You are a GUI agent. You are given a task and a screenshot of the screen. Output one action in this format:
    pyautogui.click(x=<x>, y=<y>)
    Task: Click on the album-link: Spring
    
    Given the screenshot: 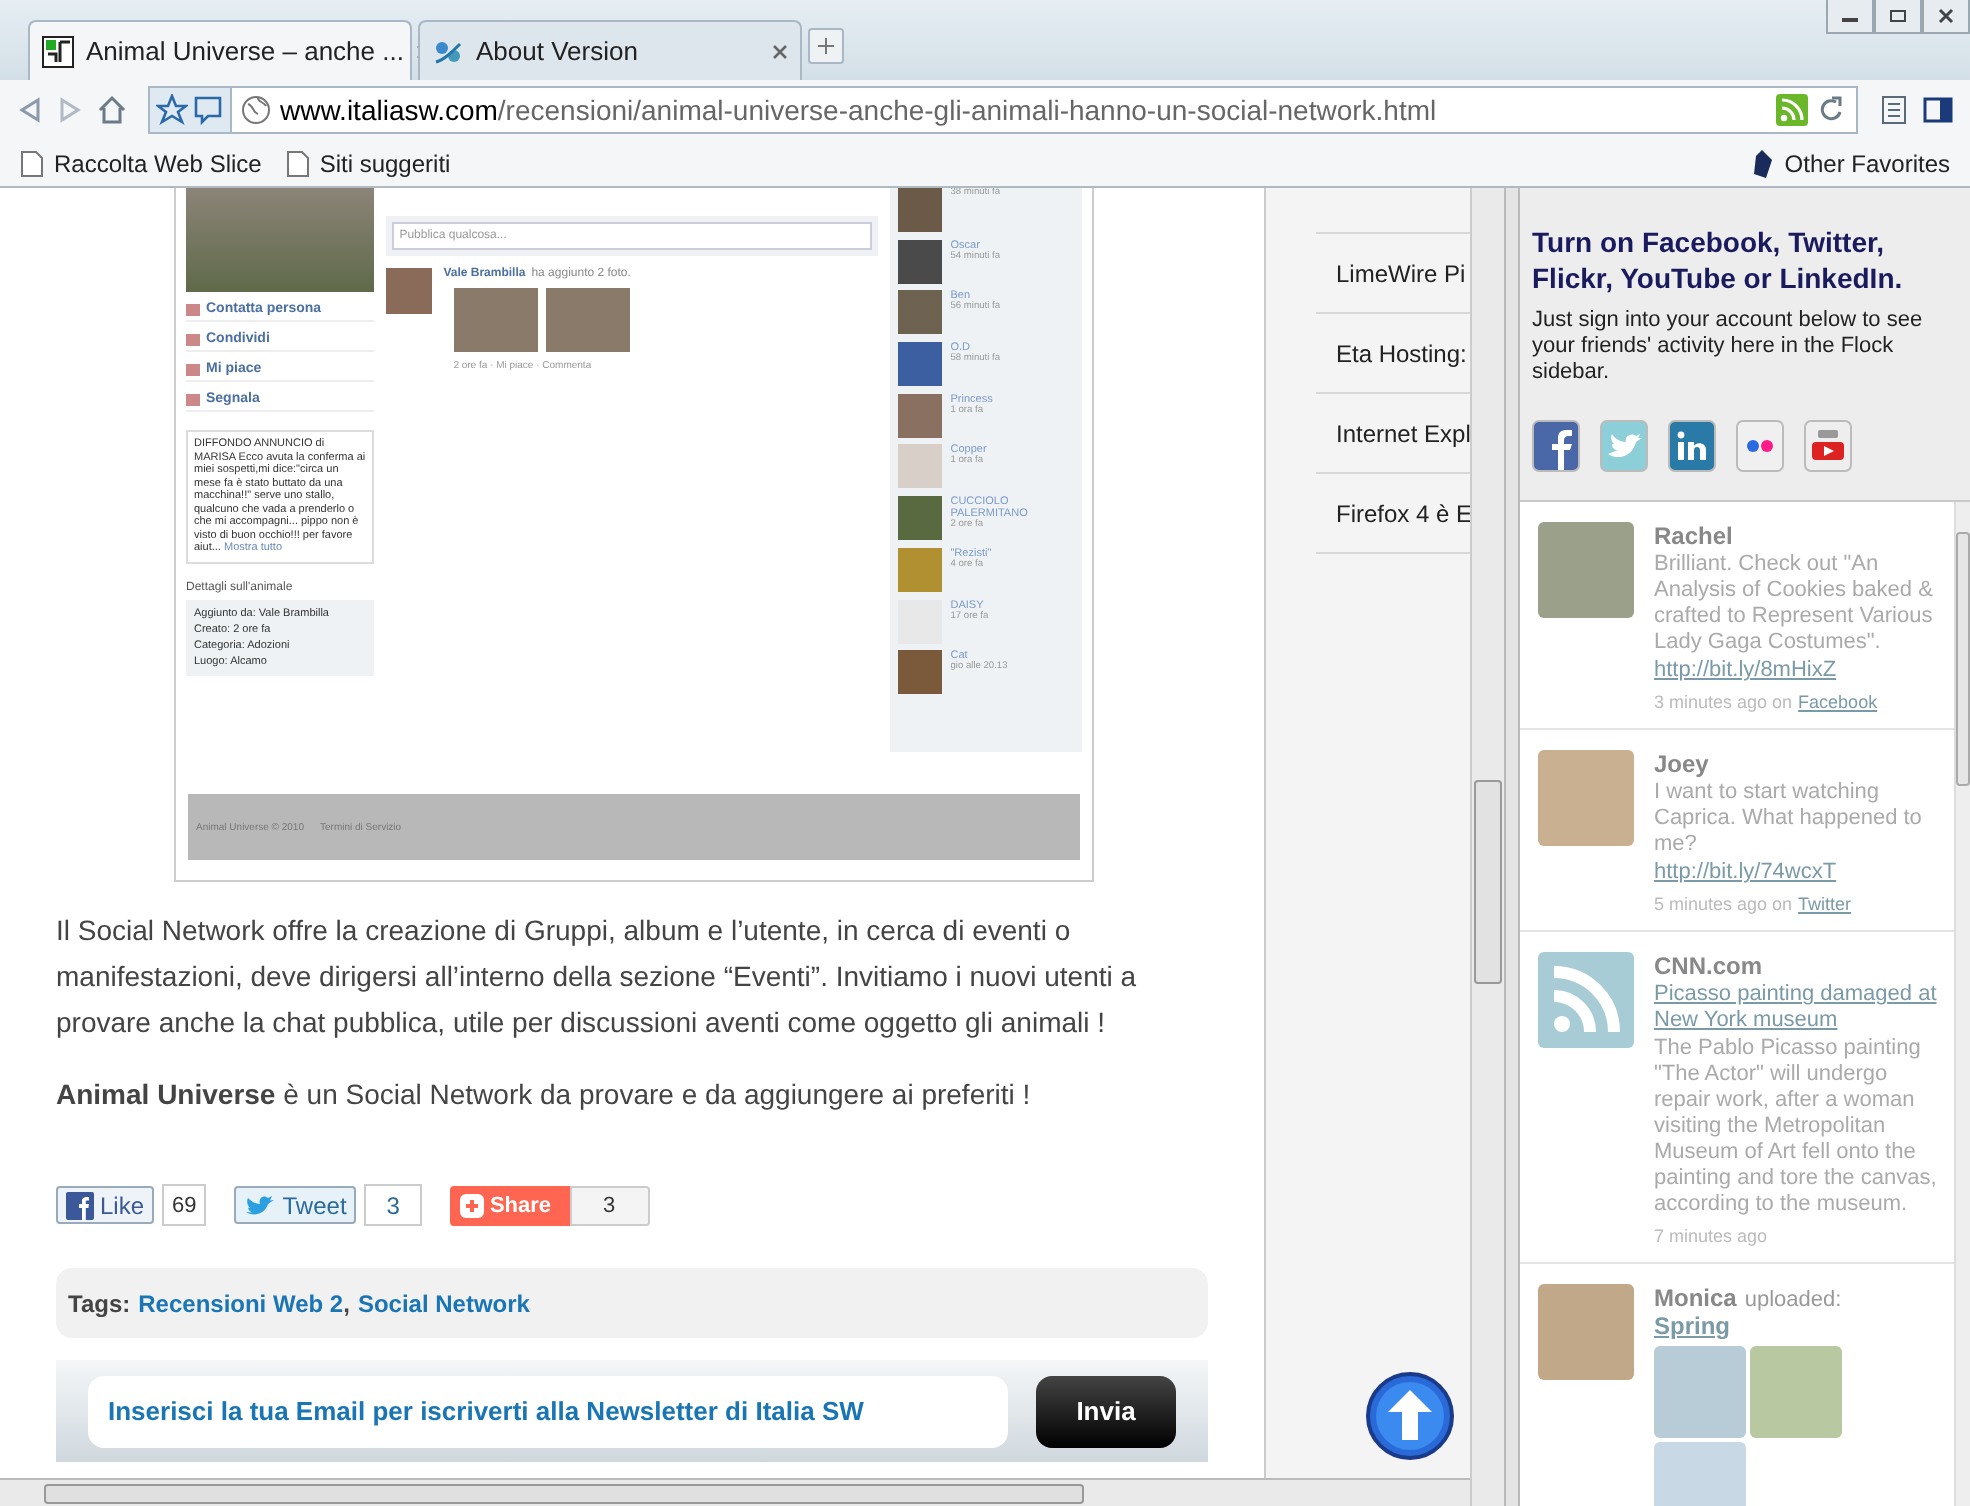 What is the action you would take?
    pyautogui.click(x=1796, y=1327)
    